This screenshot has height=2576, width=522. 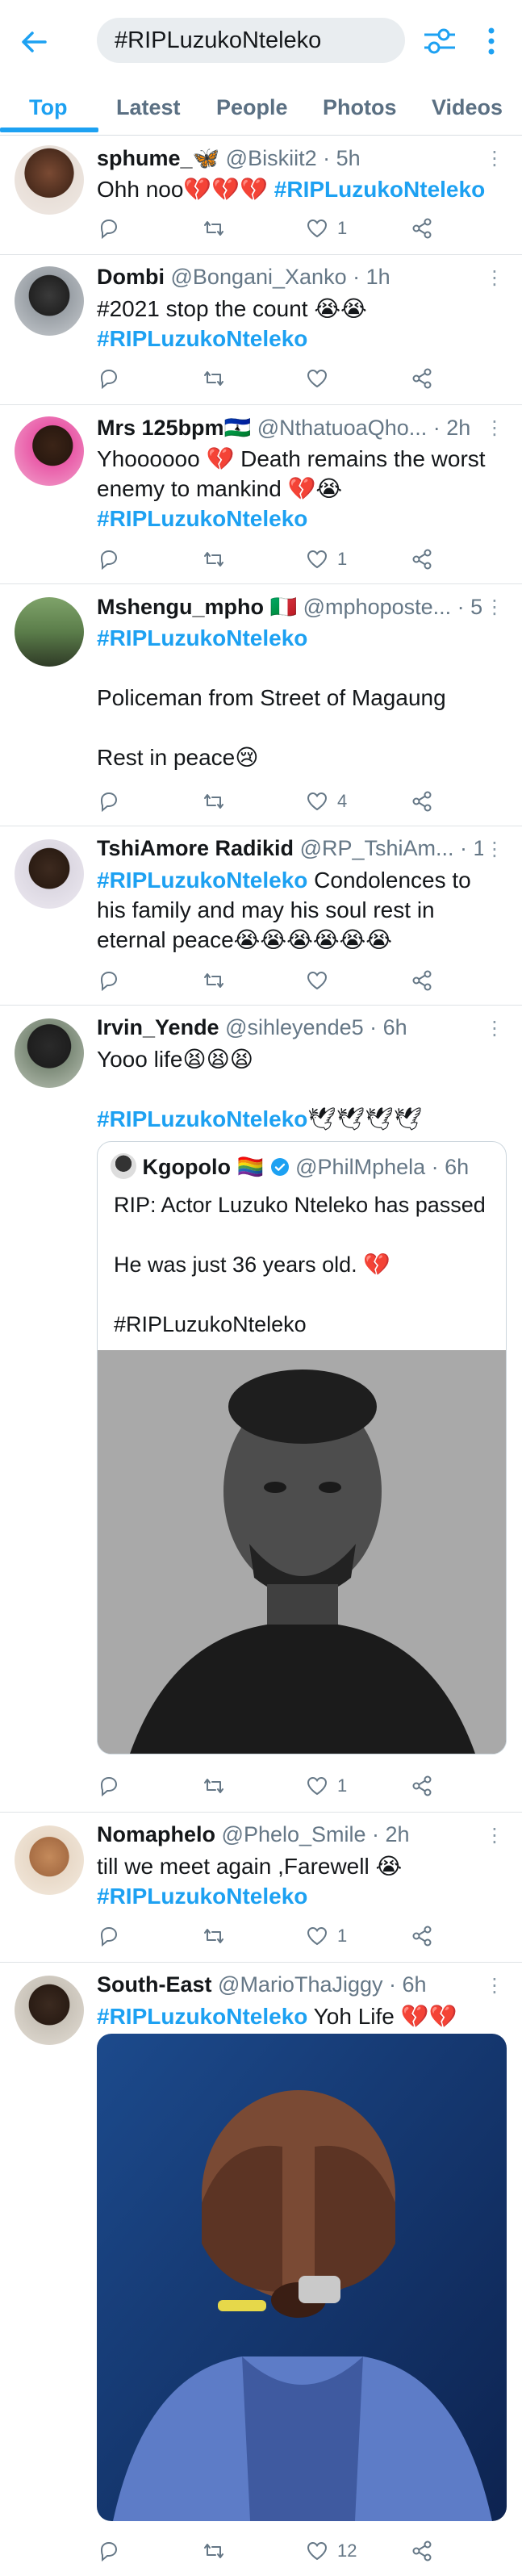 I want to click on author-name: sphume_🦋, so click(x=158, y=158).